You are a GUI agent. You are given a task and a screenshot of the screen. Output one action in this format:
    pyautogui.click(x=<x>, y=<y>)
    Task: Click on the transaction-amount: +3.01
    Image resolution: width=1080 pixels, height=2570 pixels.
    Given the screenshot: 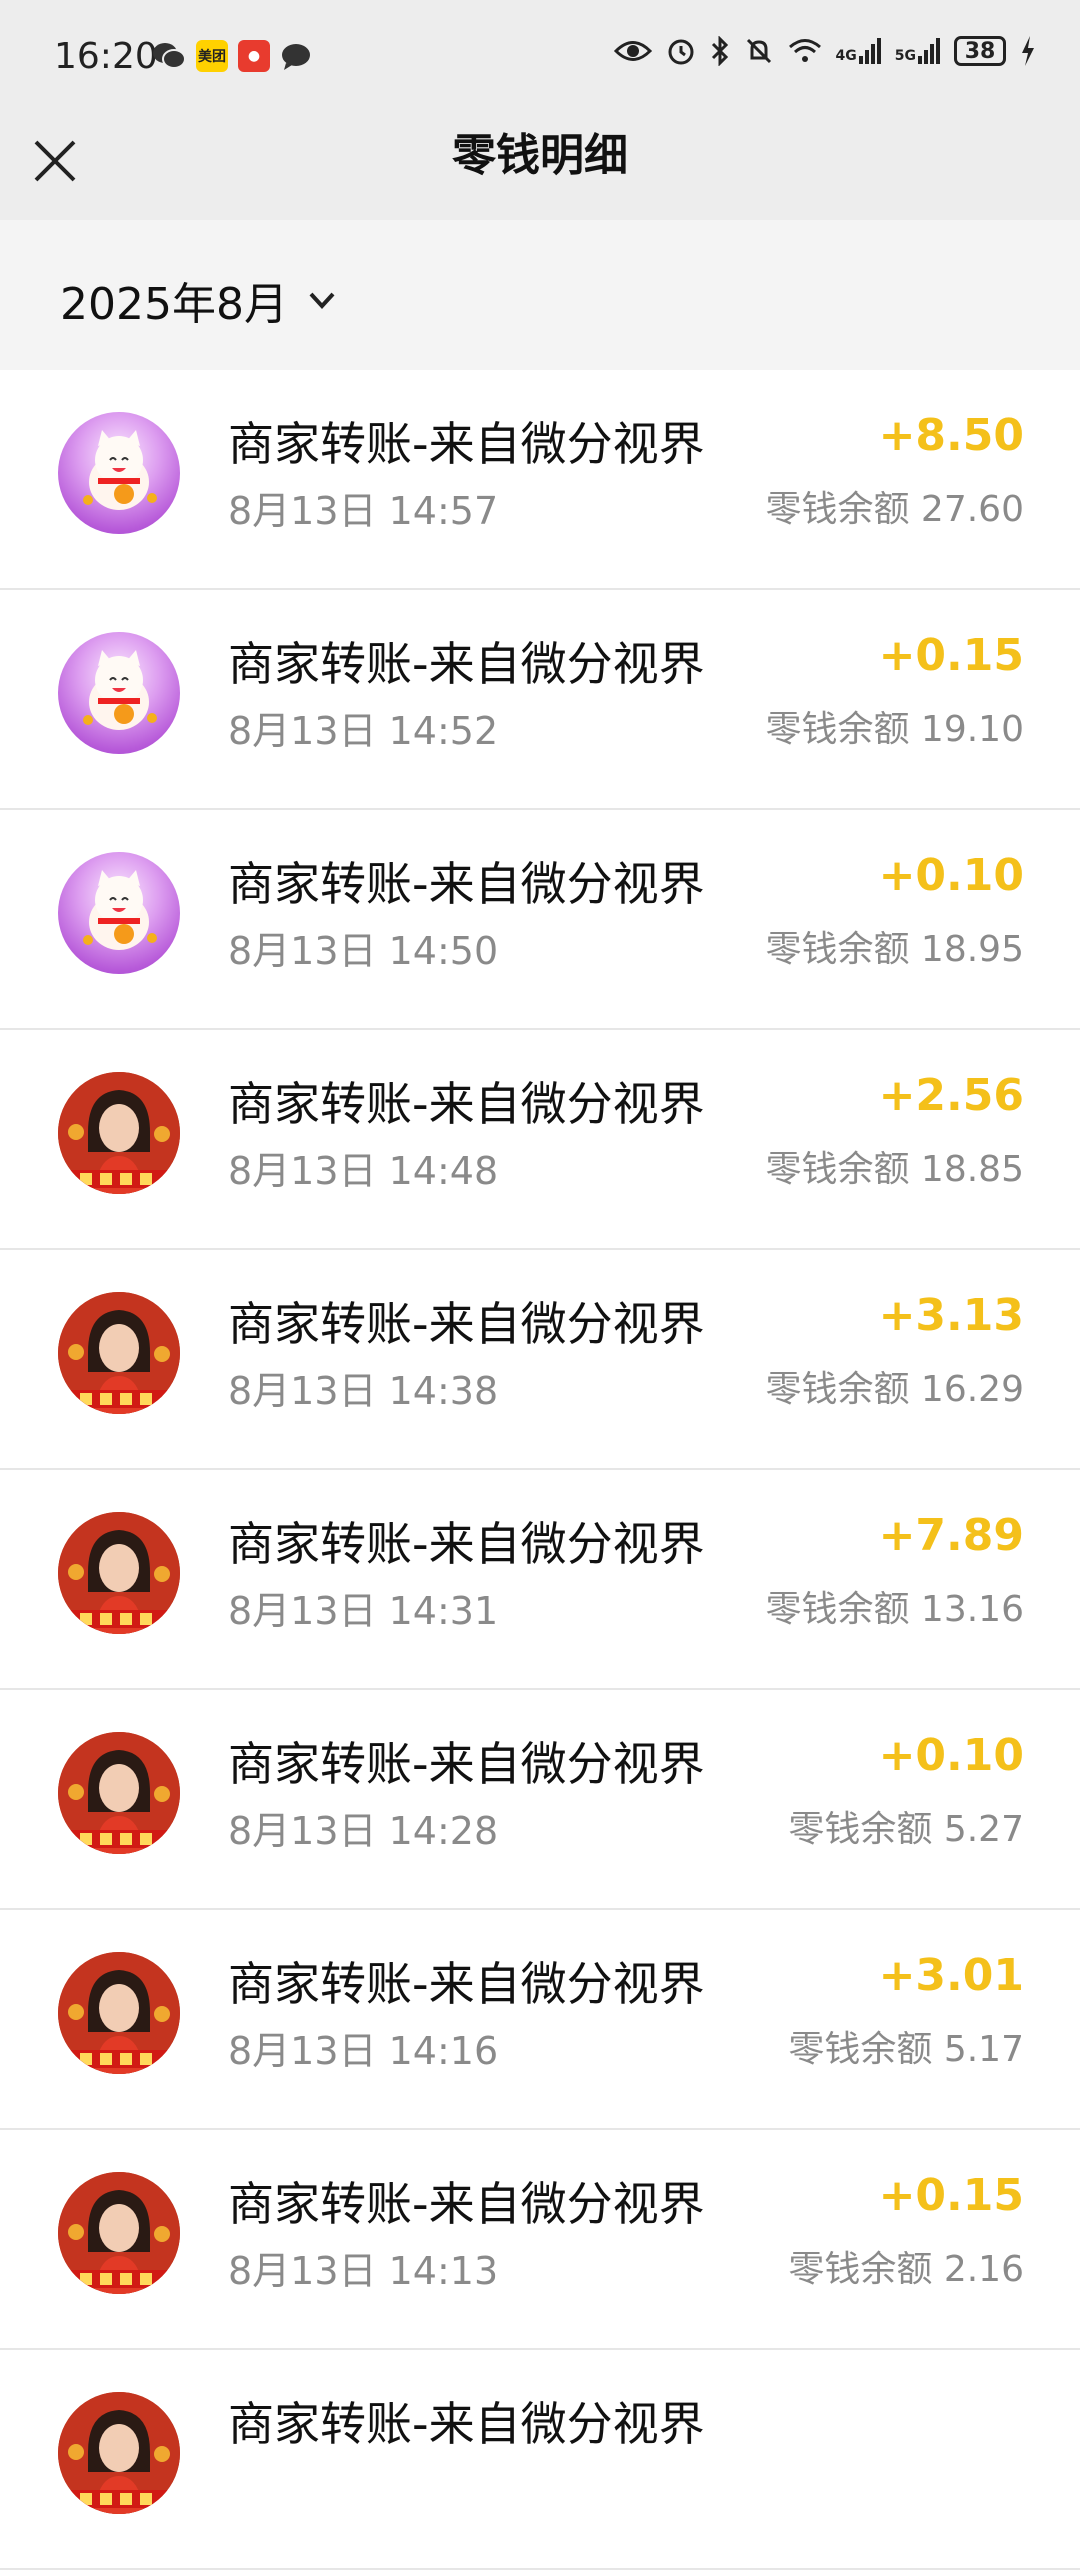 What is the action you would take?
    pyautogui.click(x=951, y=1975)
    